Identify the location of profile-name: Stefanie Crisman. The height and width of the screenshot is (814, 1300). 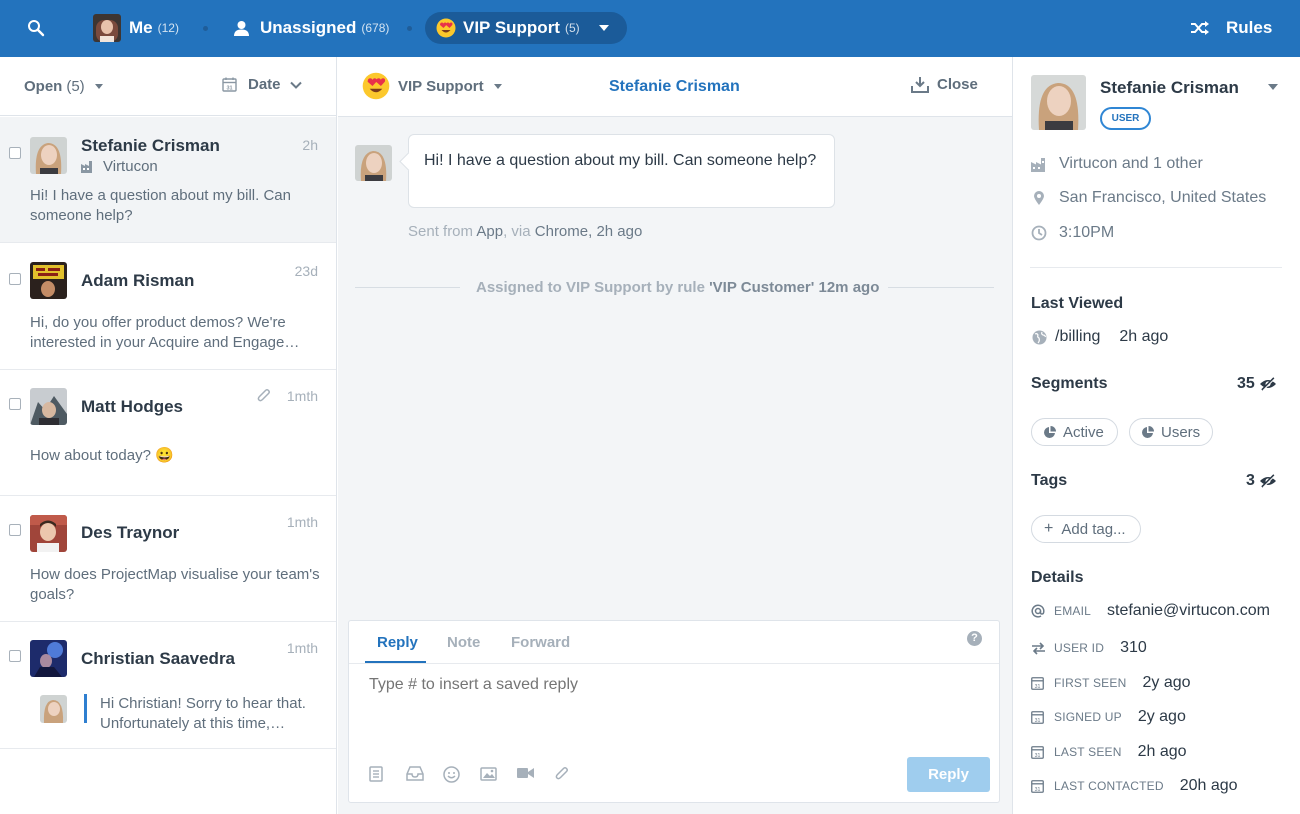
(1169, 87).